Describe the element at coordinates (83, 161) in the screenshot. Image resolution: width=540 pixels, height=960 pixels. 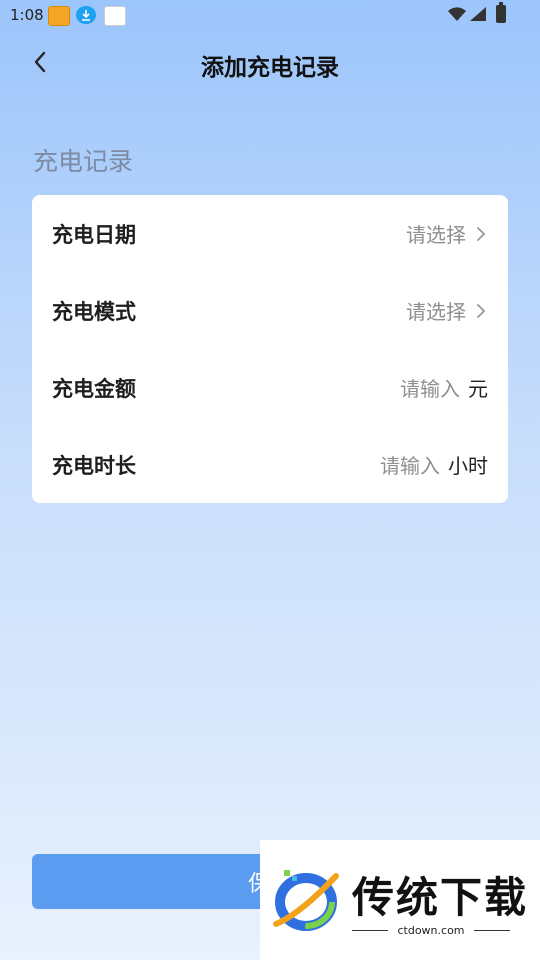
I see `section-title: 充电记录` at that location.